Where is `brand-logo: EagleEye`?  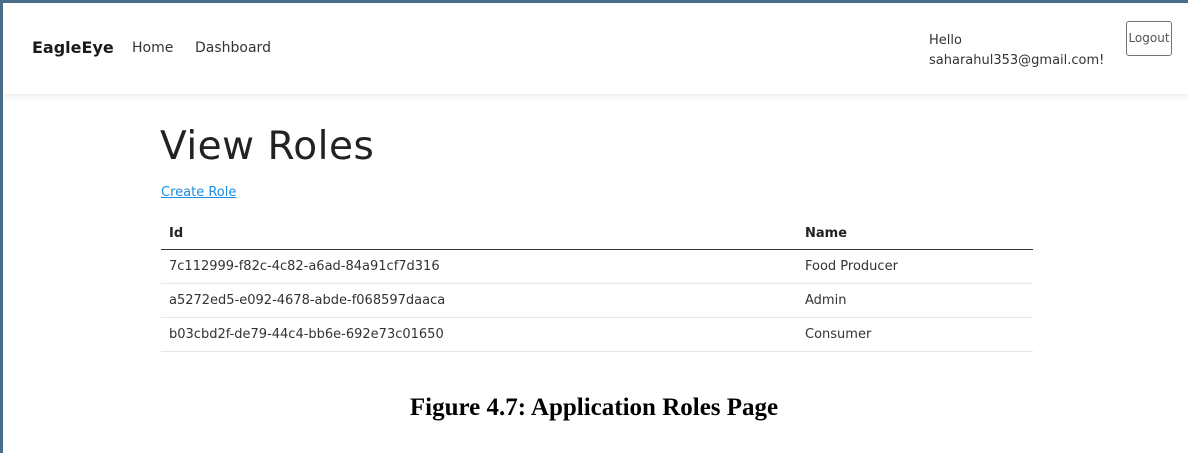 brand-logo: EagleEye is located at coordinates (73, 47).